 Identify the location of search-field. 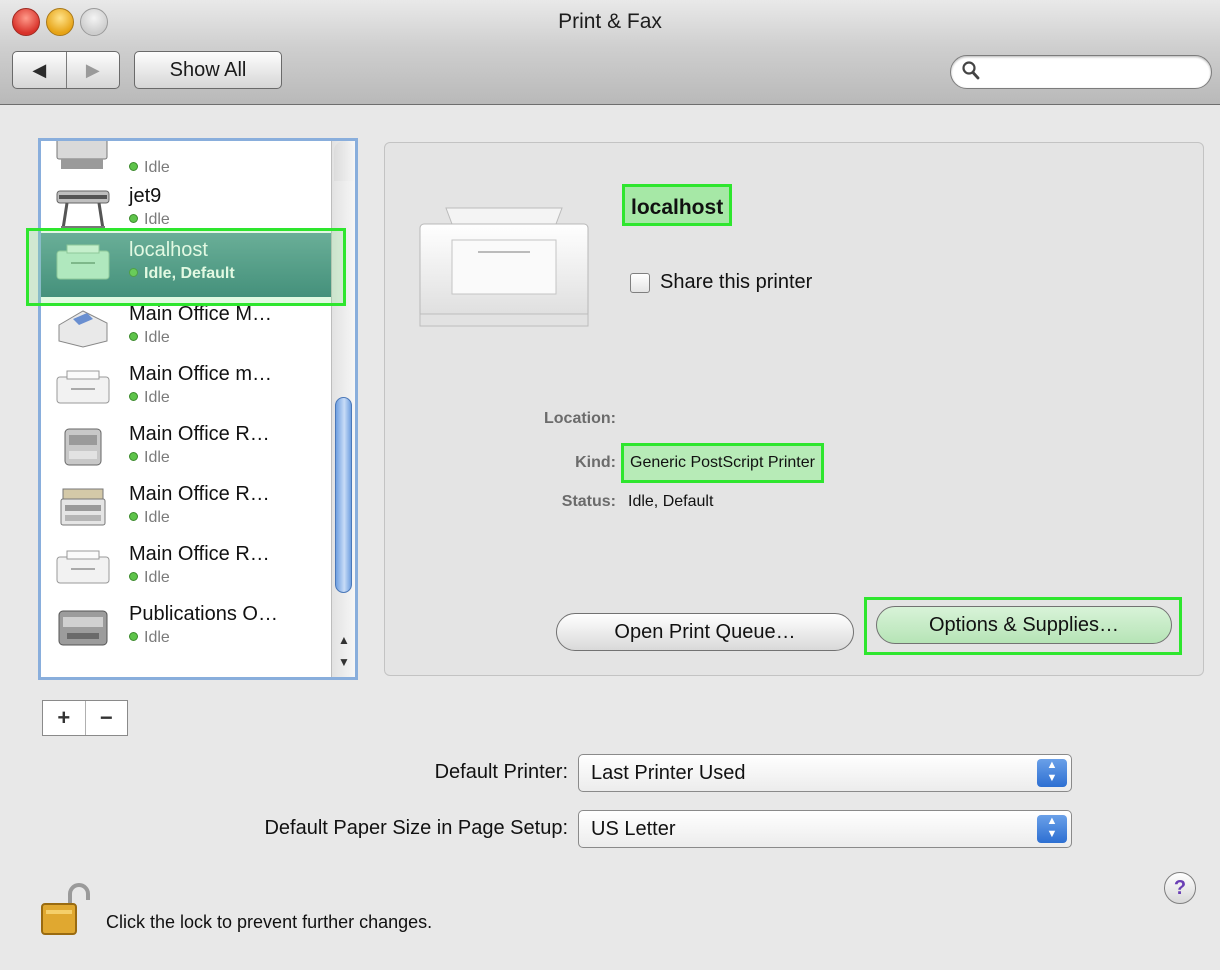
(1081, 72).